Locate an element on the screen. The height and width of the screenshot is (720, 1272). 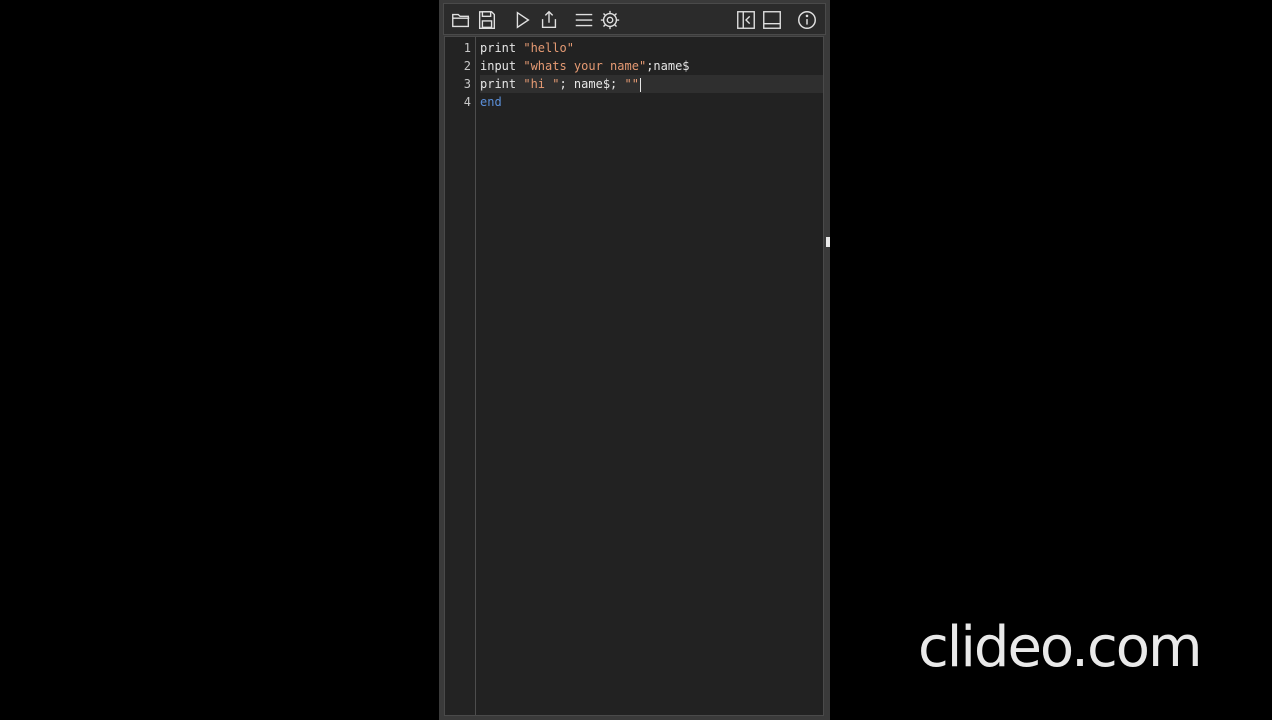
collapse-panel-icon is located at coordinates (746, 20).